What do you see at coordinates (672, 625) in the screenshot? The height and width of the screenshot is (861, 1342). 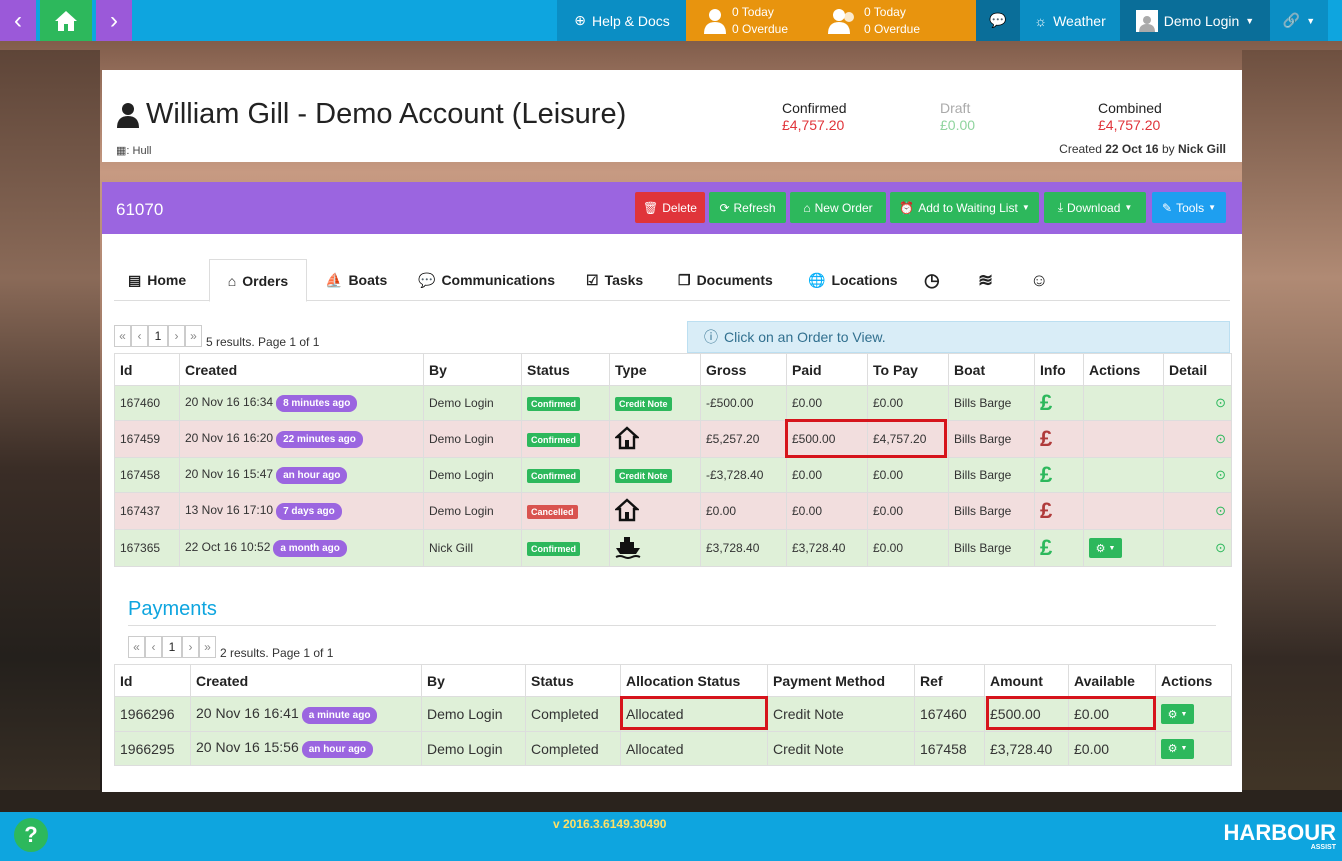 I see `payments-divider` at bounding box center [672, 625].